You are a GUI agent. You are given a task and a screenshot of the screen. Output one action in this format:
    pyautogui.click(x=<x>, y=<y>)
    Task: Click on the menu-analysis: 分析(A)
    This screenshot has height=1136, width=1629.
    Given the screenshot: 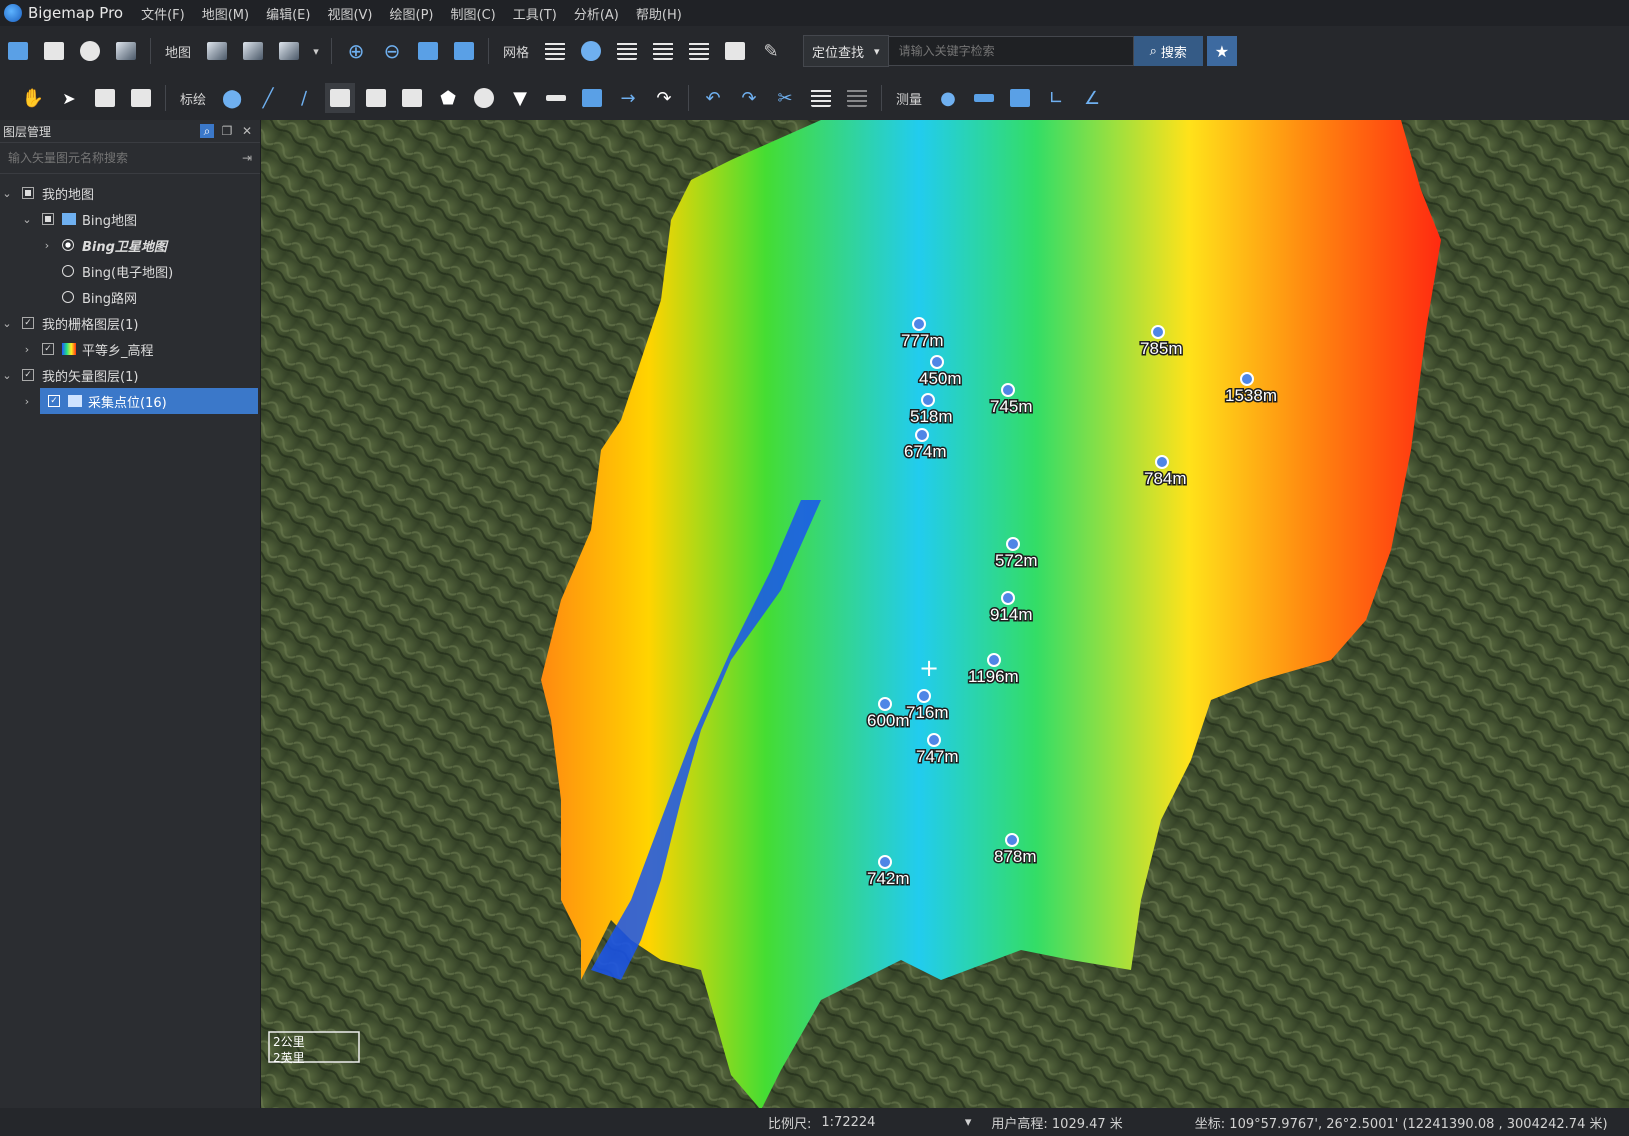 What is the action you would take?
    pyautogui.click(x=596, y=13)
    